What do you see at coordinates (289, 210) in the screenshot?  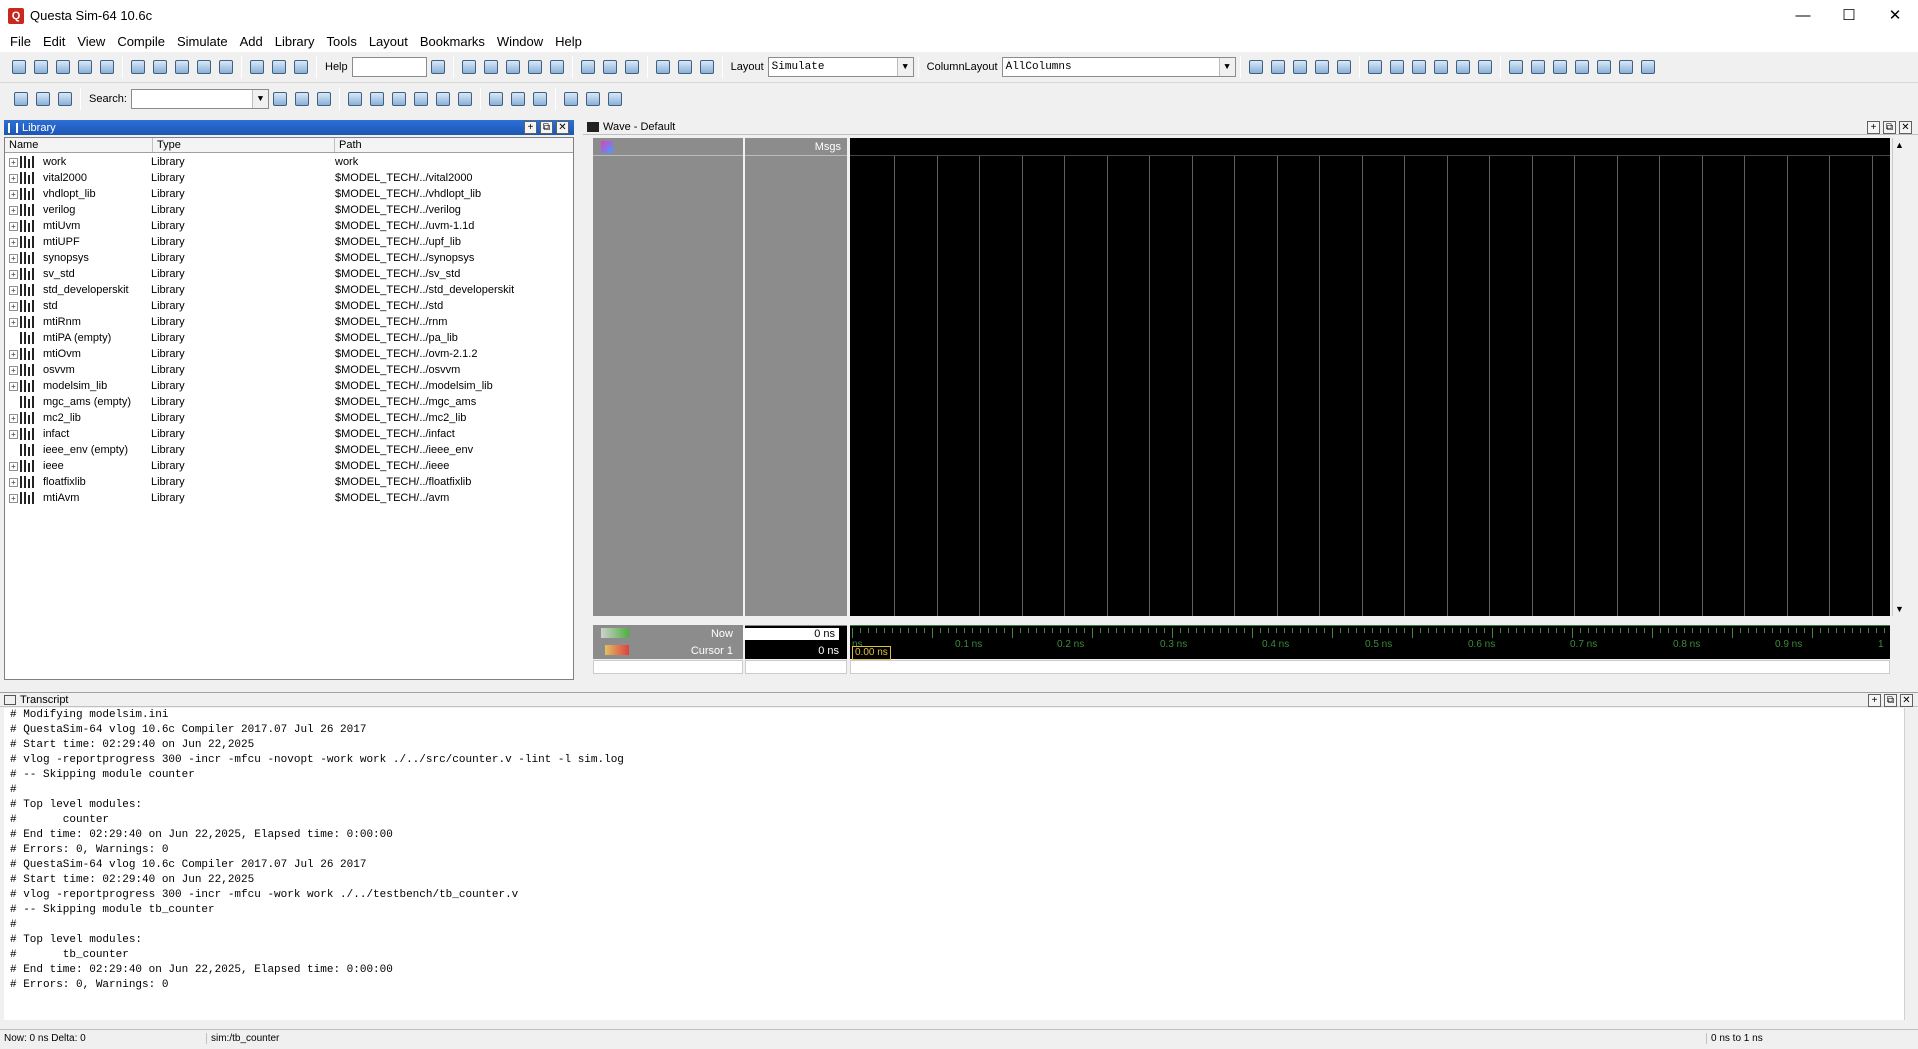 I see `library-row: + verilog Library $MODEL_TECH/../verilog` at bounding box center [289, 210].